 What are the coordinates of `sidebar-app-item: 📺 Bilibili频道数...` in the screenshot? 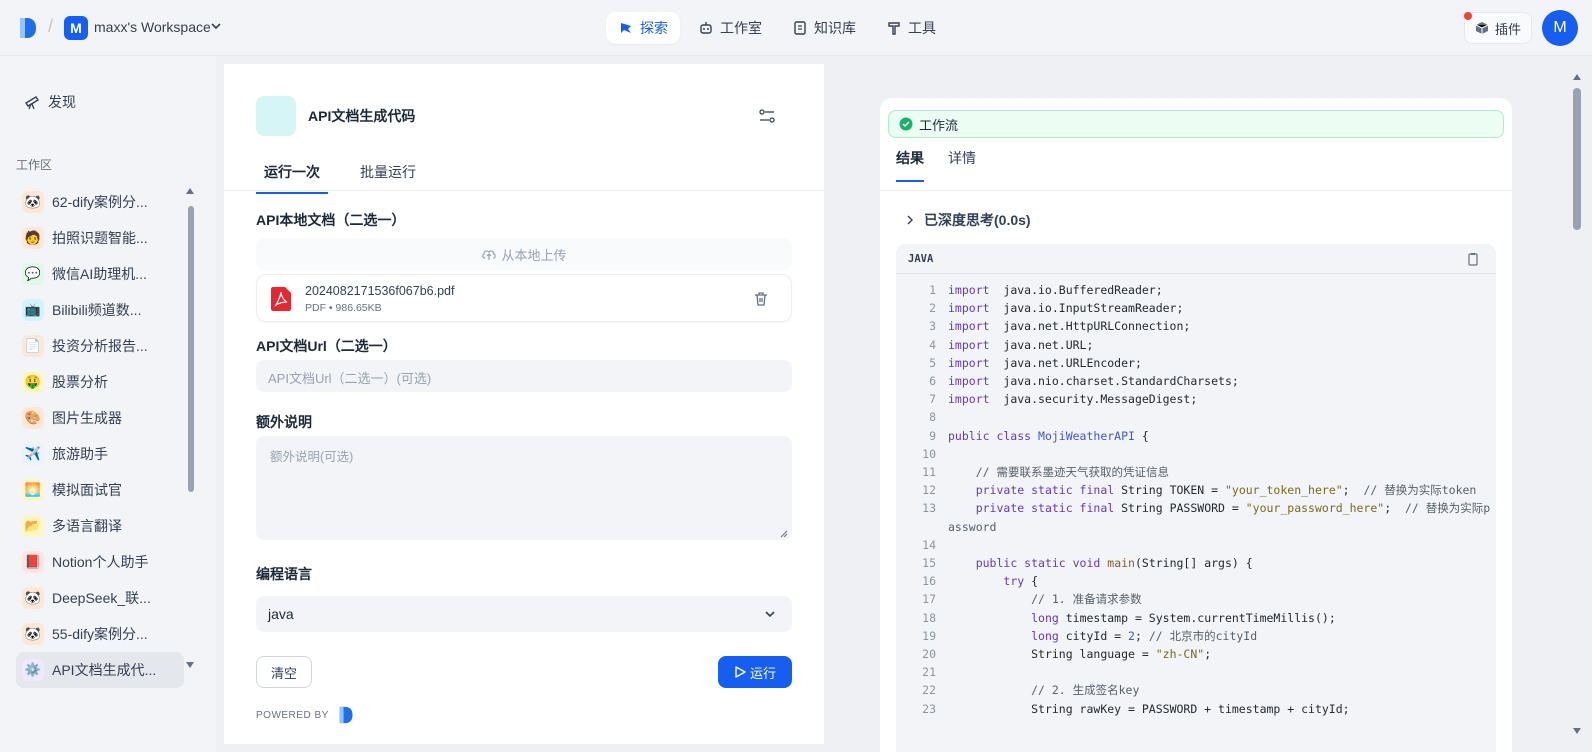 It's located at (100, 310).